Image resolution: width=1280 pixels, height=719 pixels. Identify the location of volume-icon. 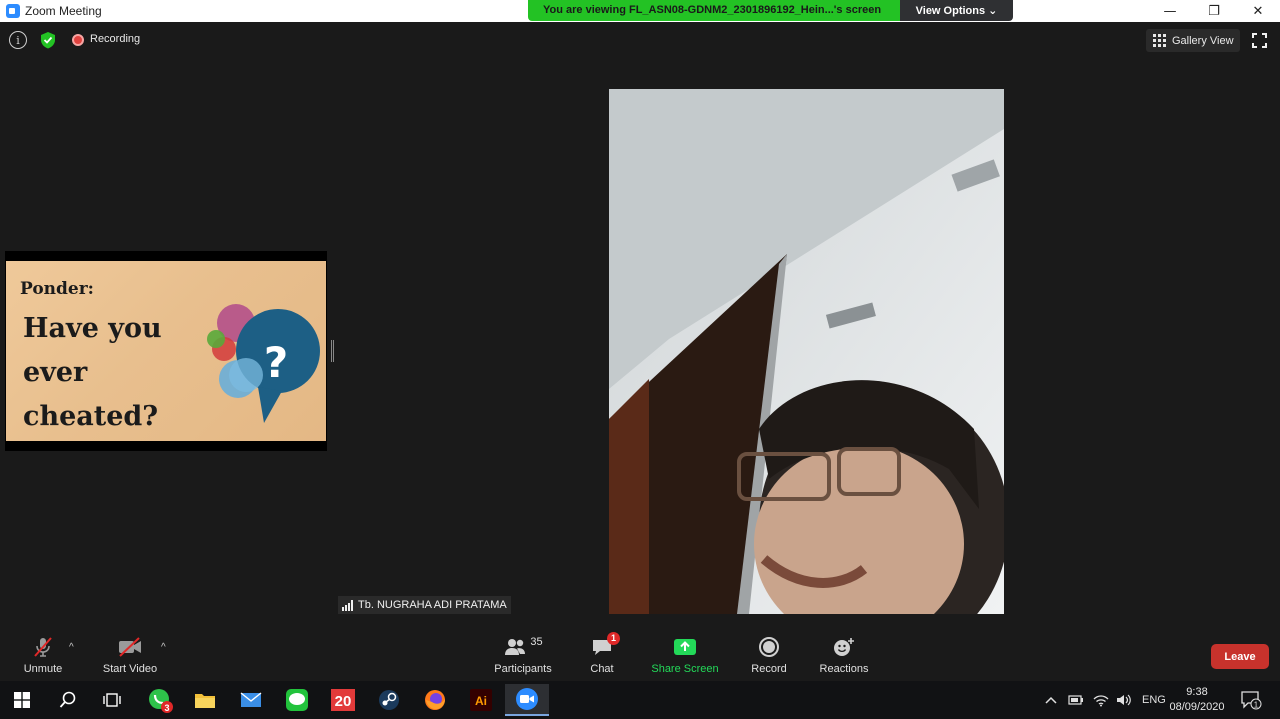
(1124, 700).